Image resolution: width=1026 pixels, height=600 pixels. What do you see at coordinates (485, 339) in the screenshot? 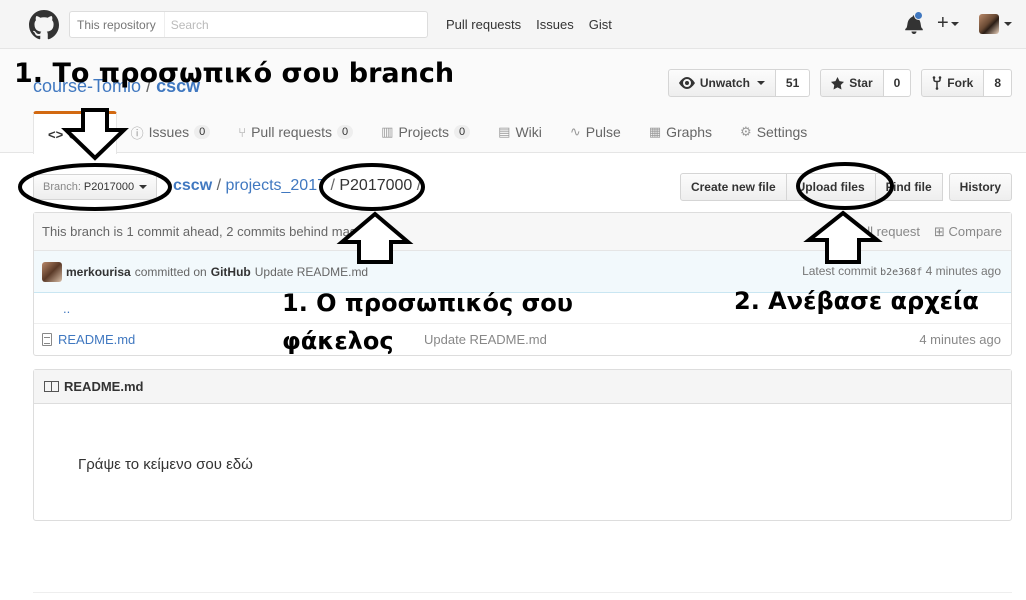
I see `file-commit-message-link: Update README.md` at bounding box center [485, 339].